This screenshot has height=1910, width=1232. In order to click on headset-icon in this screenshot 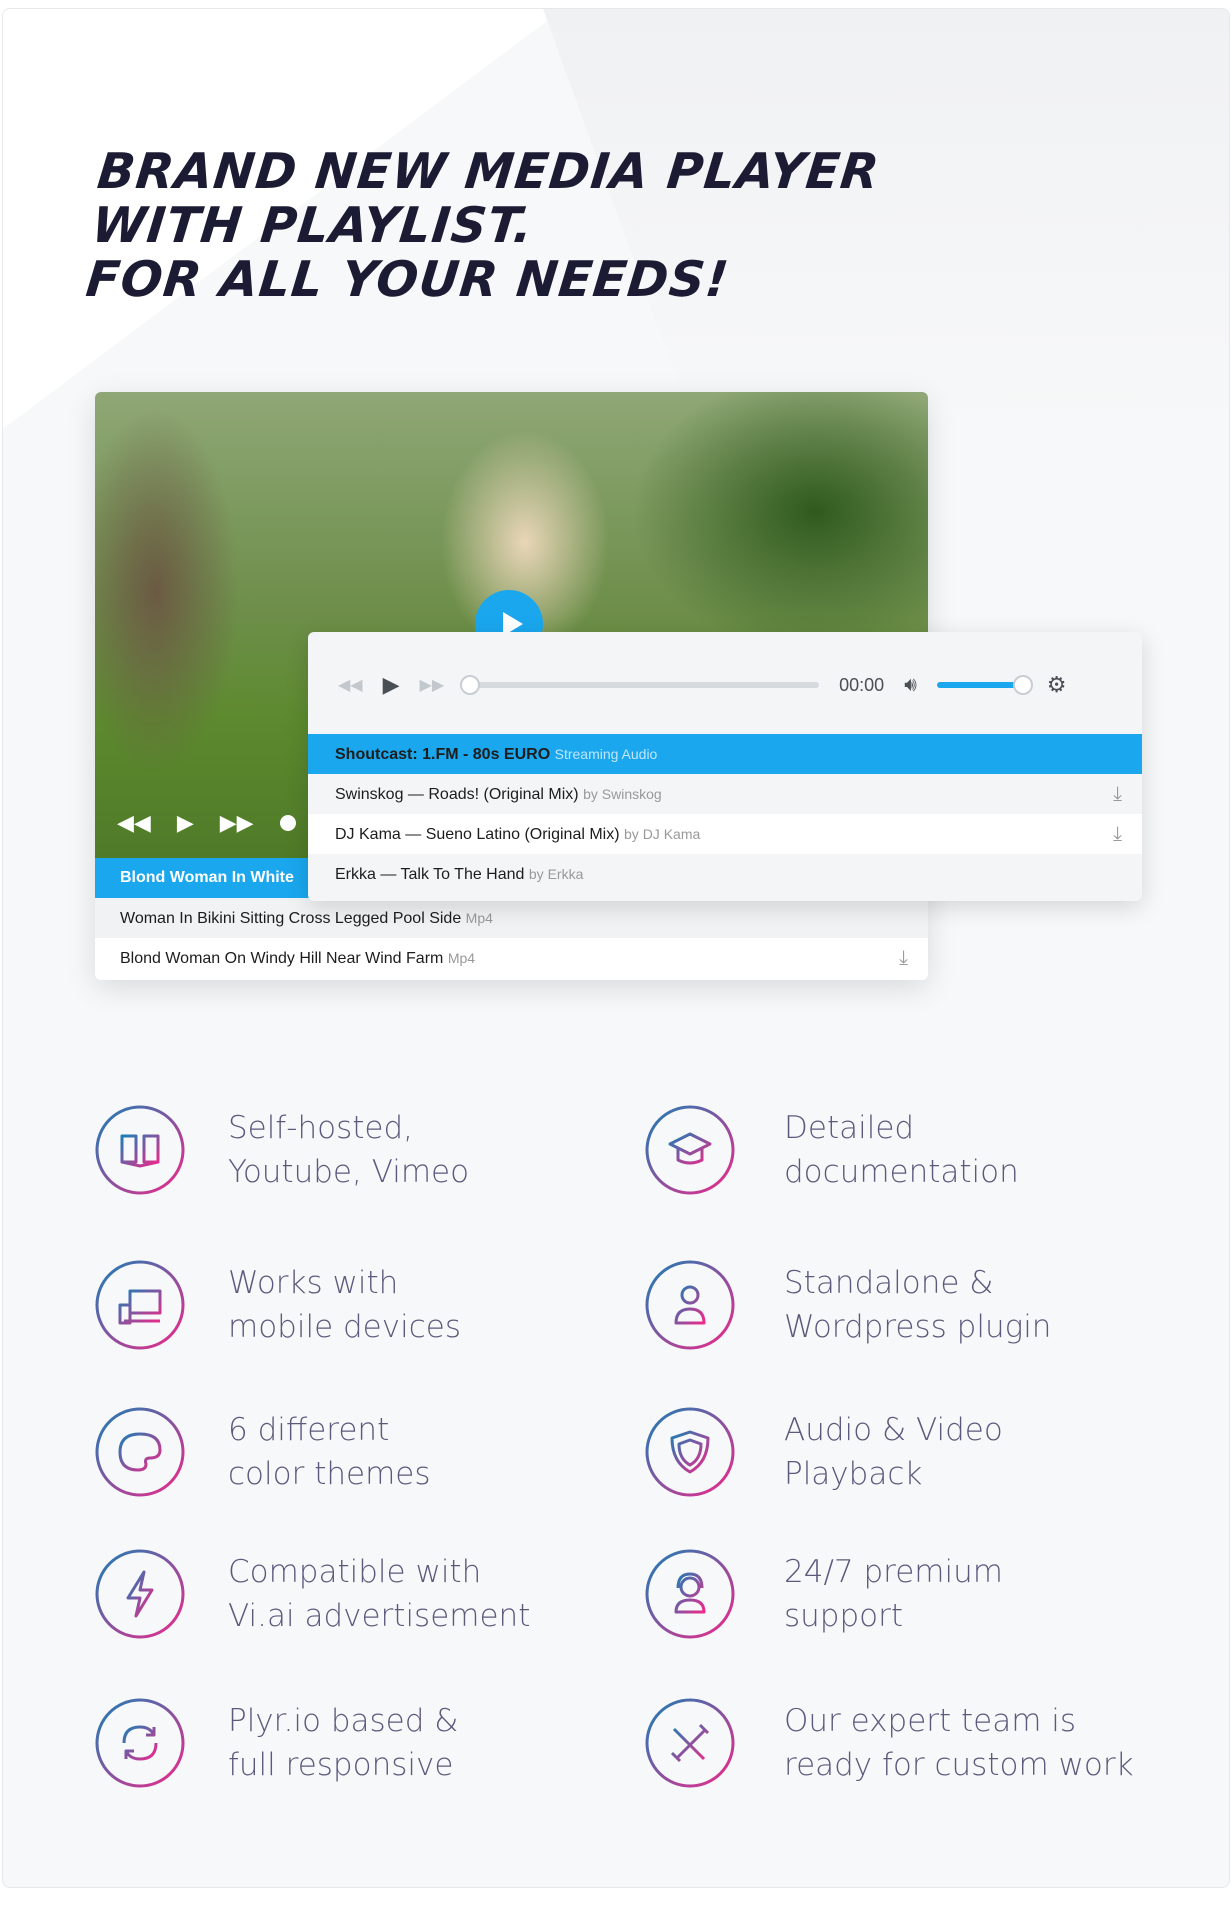, I will do `click(690, 1594)`.